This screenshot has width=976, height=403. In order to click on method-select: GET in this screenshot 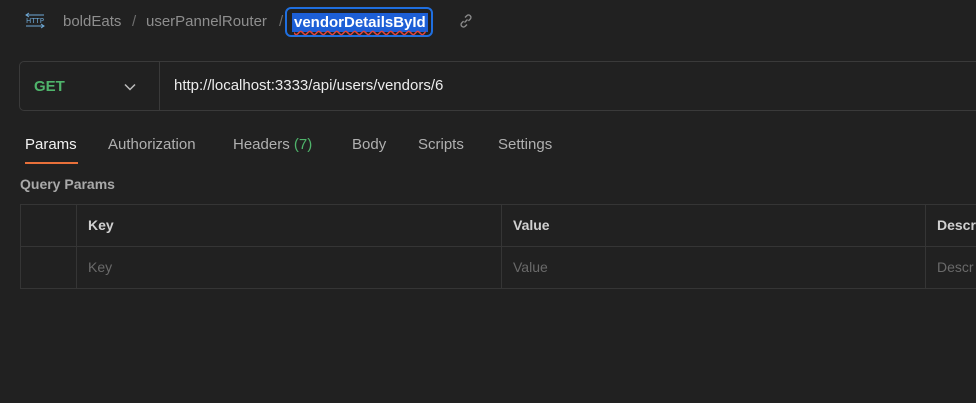, I will do `click(90, 86)`.